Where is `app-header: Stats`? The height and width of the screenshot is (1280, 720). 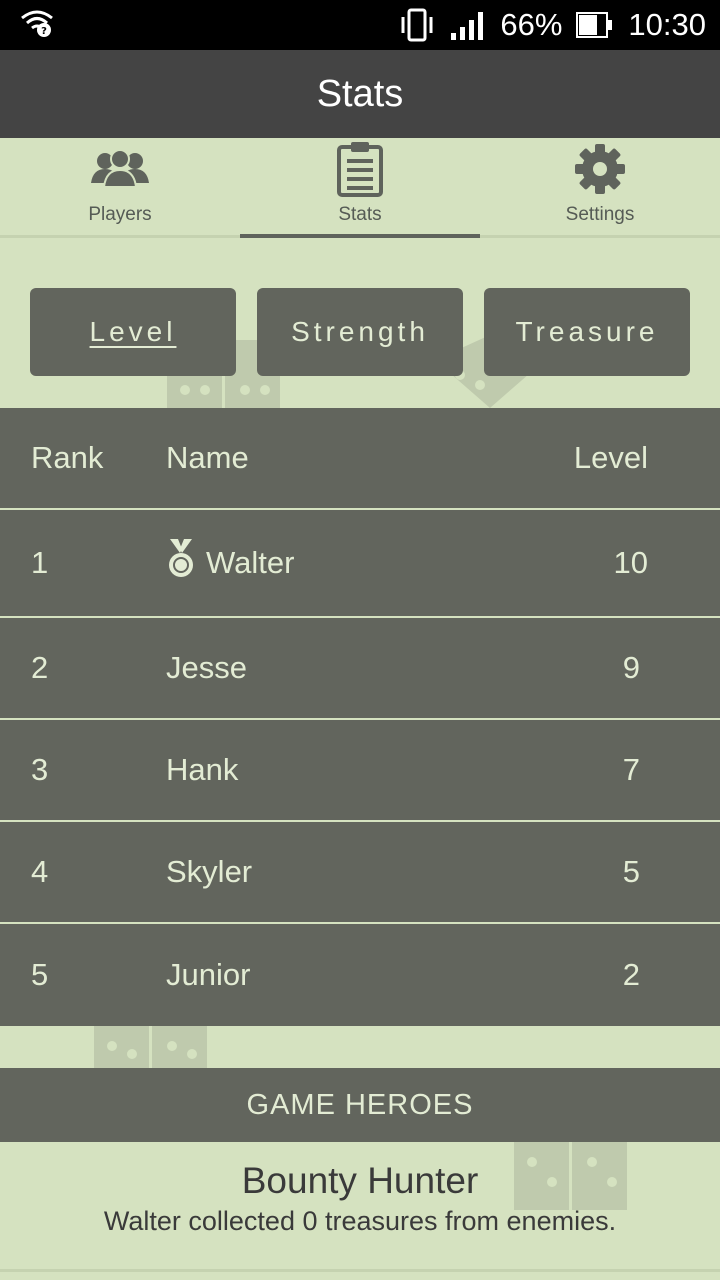
app-header: Stats is located at coordinates (360, 94).